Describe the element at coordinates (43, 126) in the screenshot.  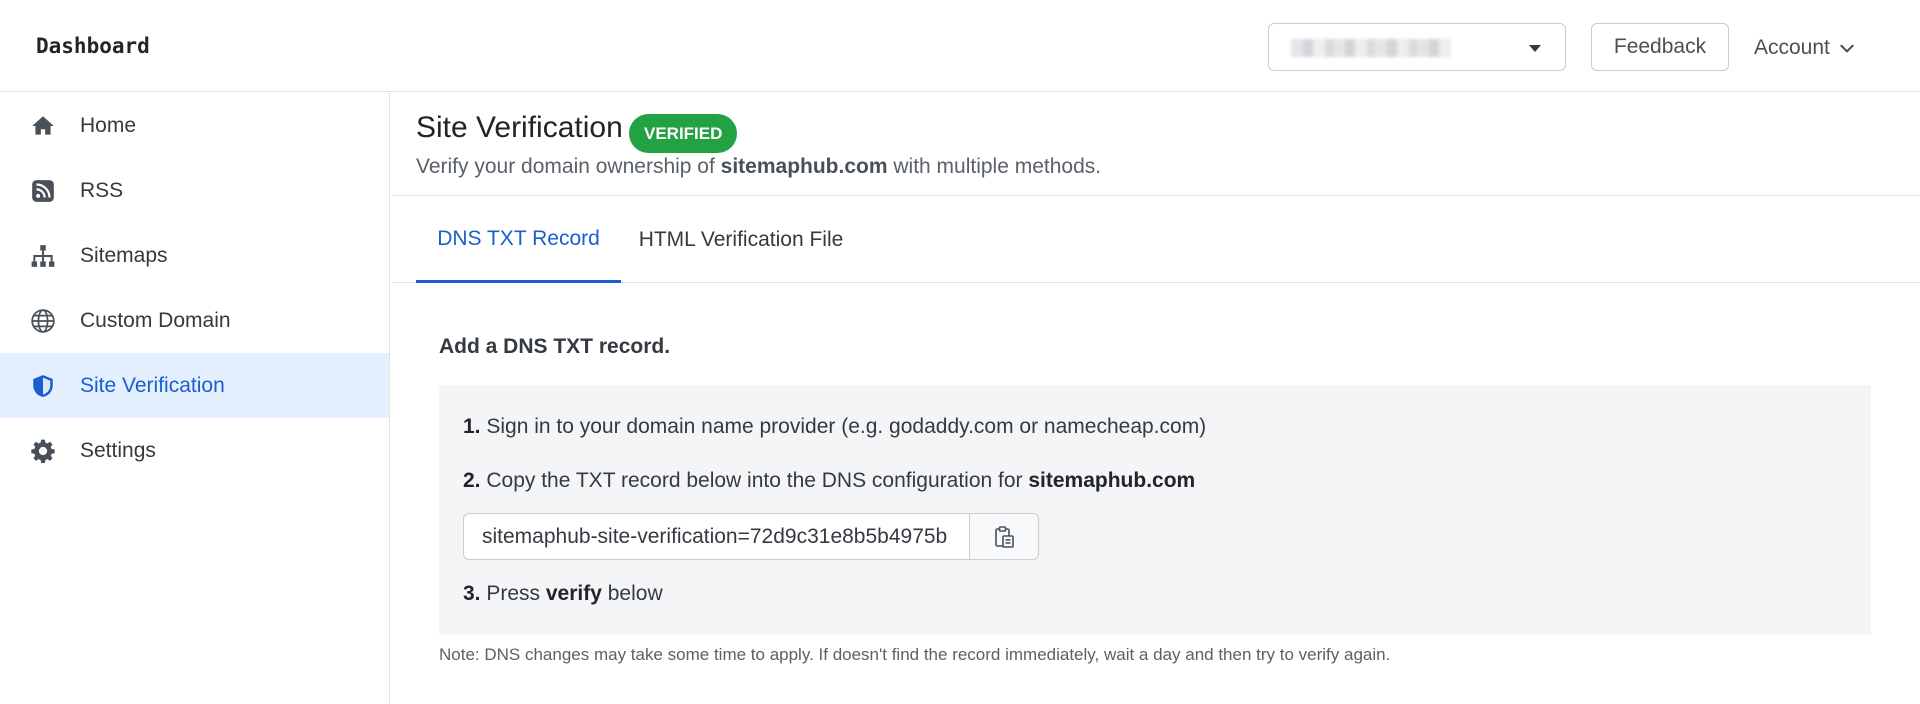
I see `home-icon` at that location.